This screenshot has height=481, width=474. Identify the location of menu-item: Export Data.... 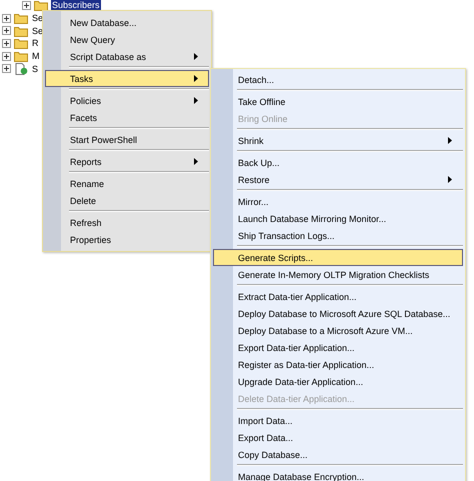
(338, 437).